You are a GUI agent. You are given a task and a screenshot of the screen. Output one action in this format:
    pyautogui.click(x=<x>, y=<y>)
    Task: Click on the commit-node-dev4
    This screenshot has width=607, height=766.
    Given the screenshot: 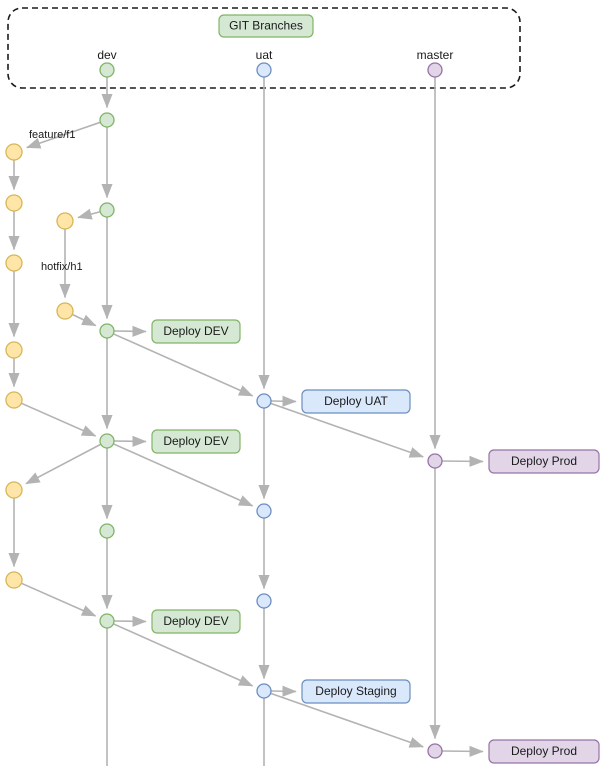 What is the action you would take?
    pyautogui.click(x=107, y=441)
    